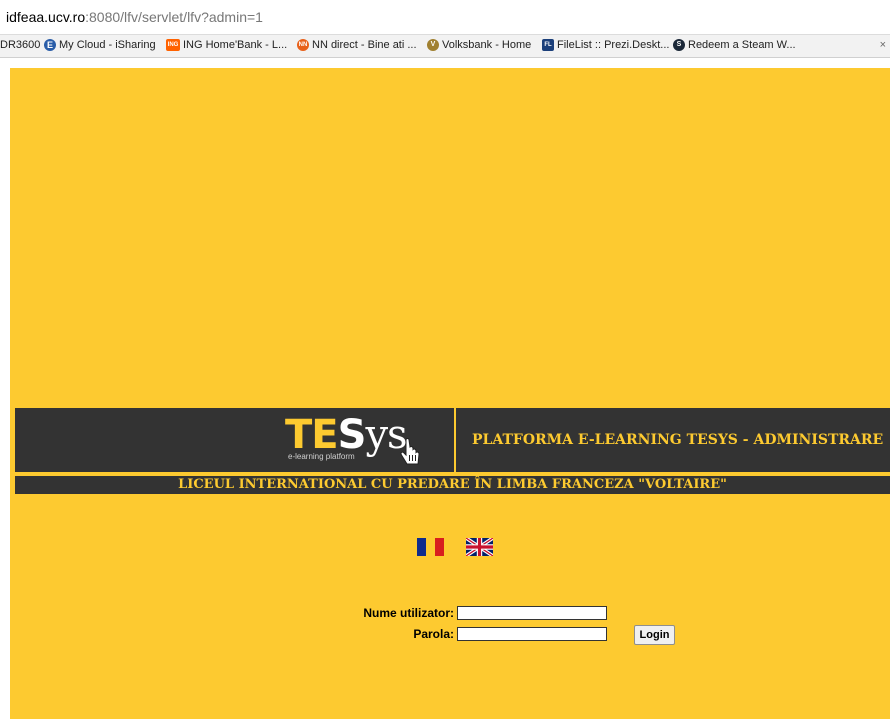  Describe the element at coordinates (174, 17) in the screenshot. I see `url-path: :8080/lfv/servlet/lfv?admin=1` at that location.